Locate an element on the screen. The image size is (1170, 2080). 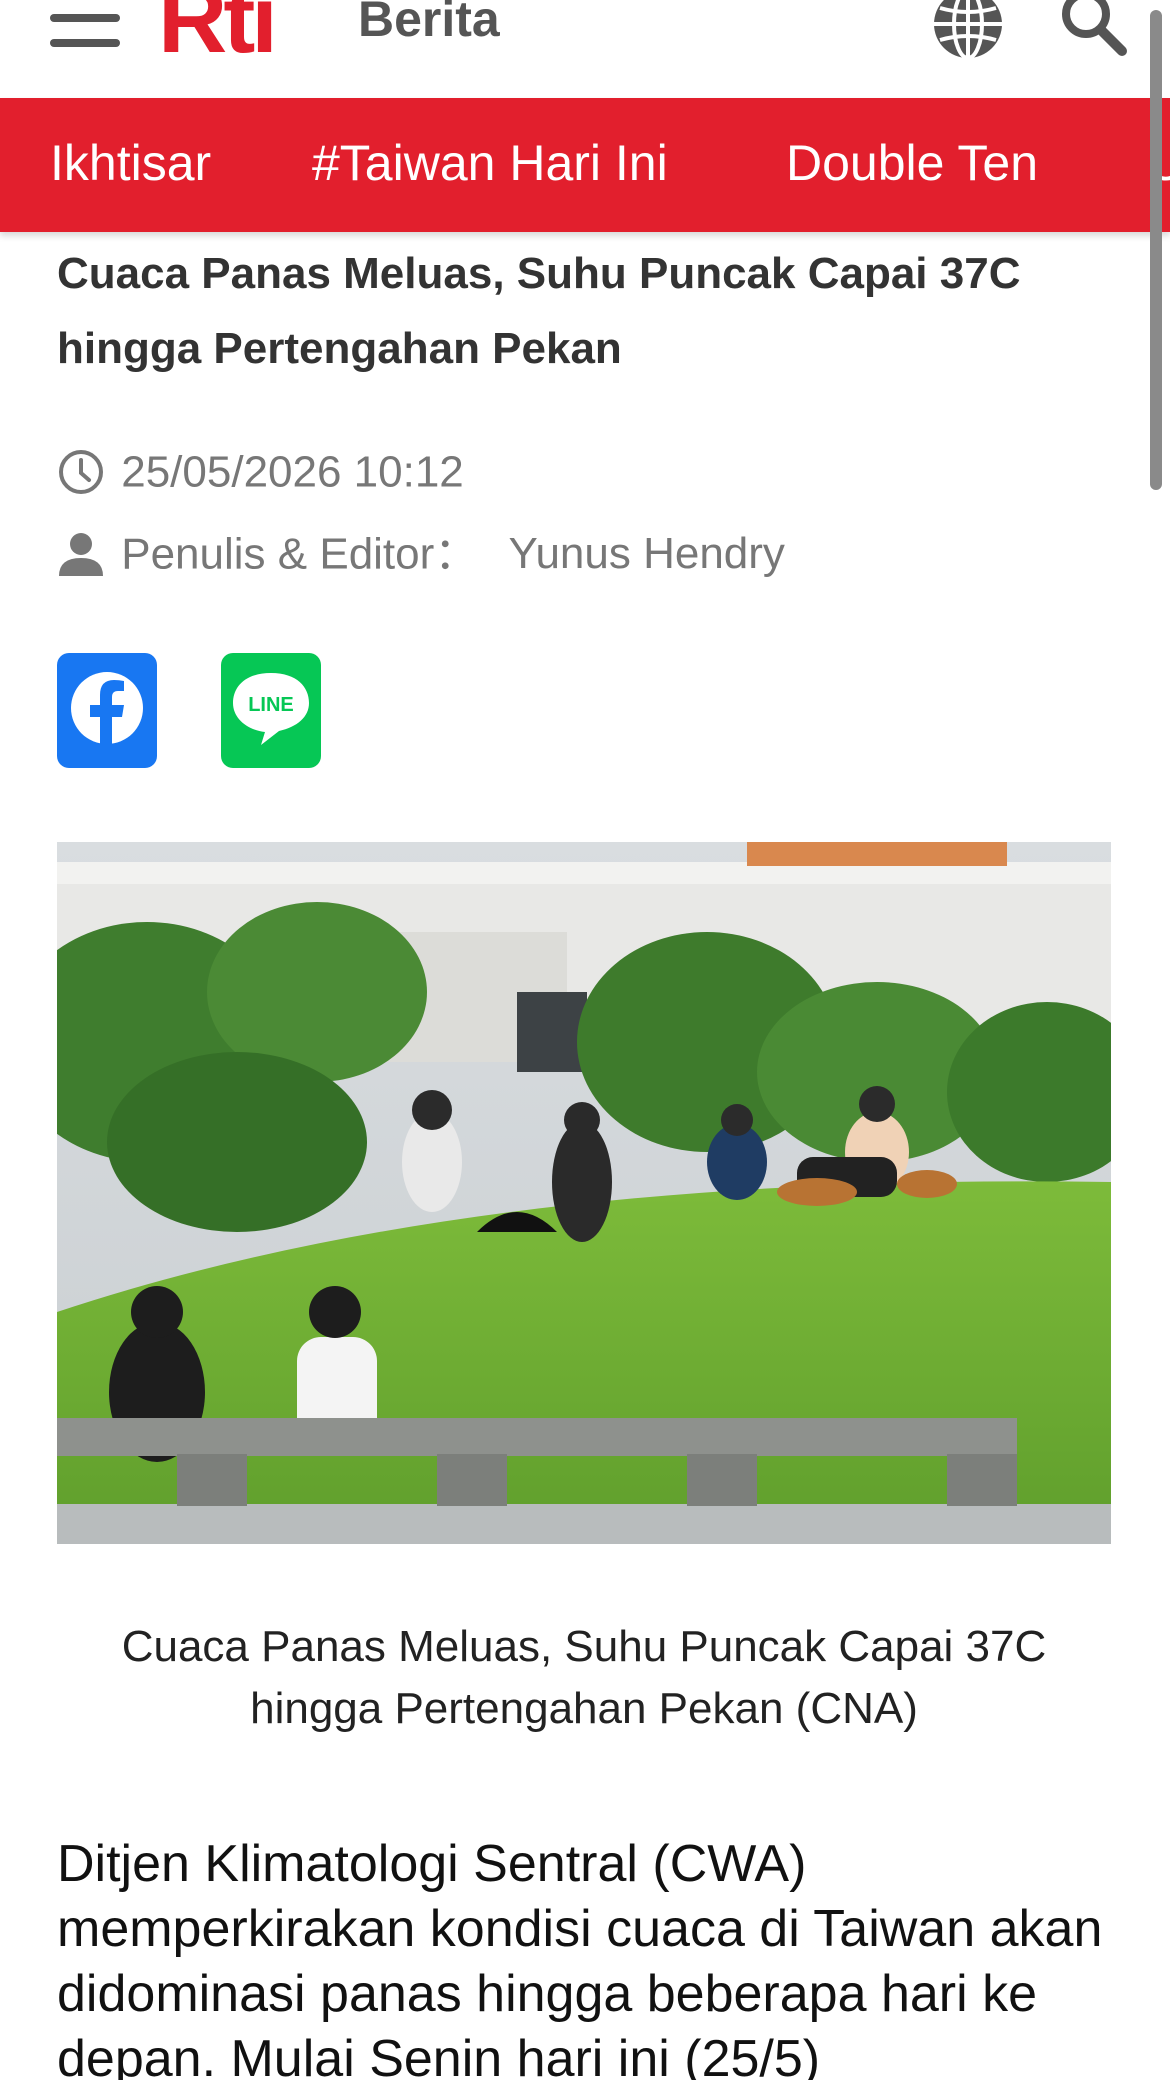
menu-icon is located at coordinates (86, 28).